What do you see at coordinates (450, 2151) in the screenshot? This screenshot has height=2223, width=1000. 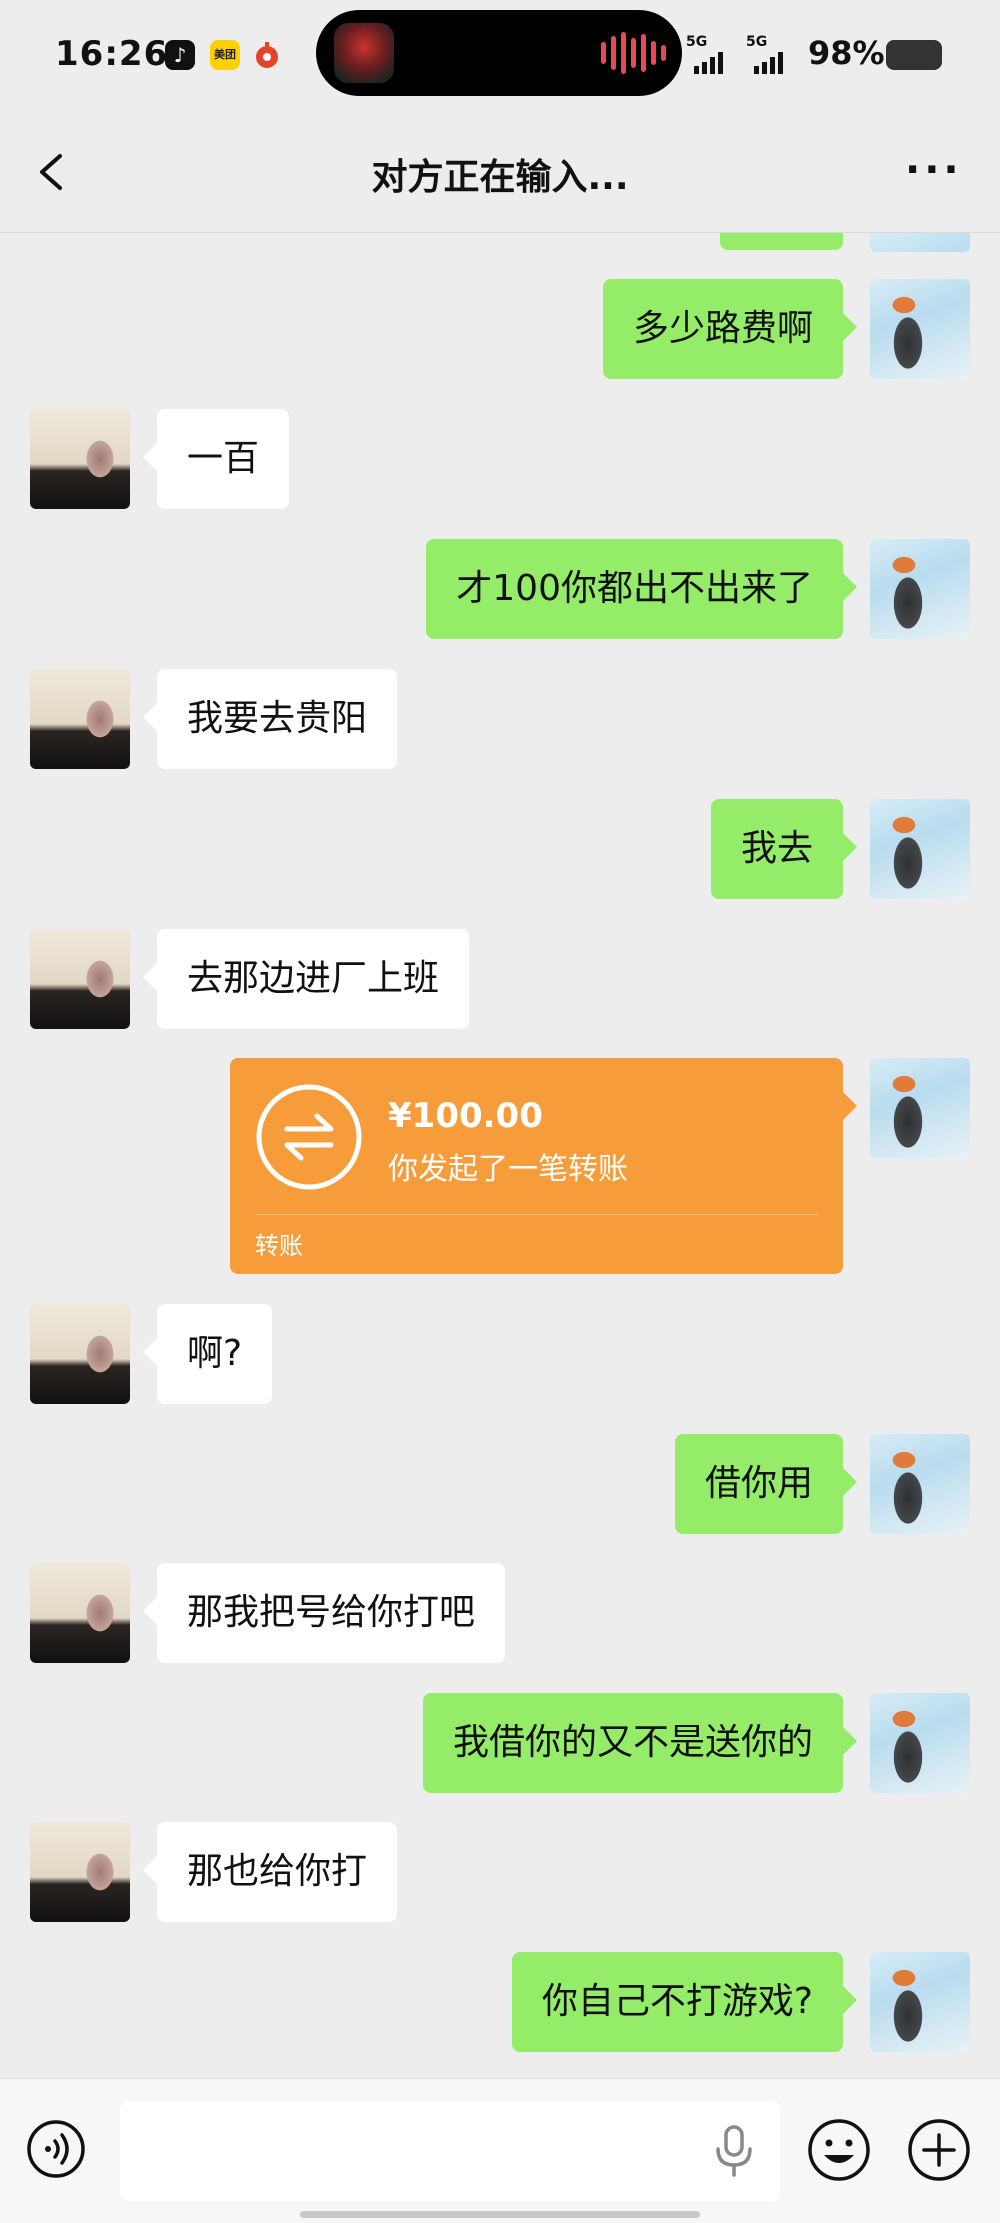 I see `message-input` at bounding box center [450, 2151].